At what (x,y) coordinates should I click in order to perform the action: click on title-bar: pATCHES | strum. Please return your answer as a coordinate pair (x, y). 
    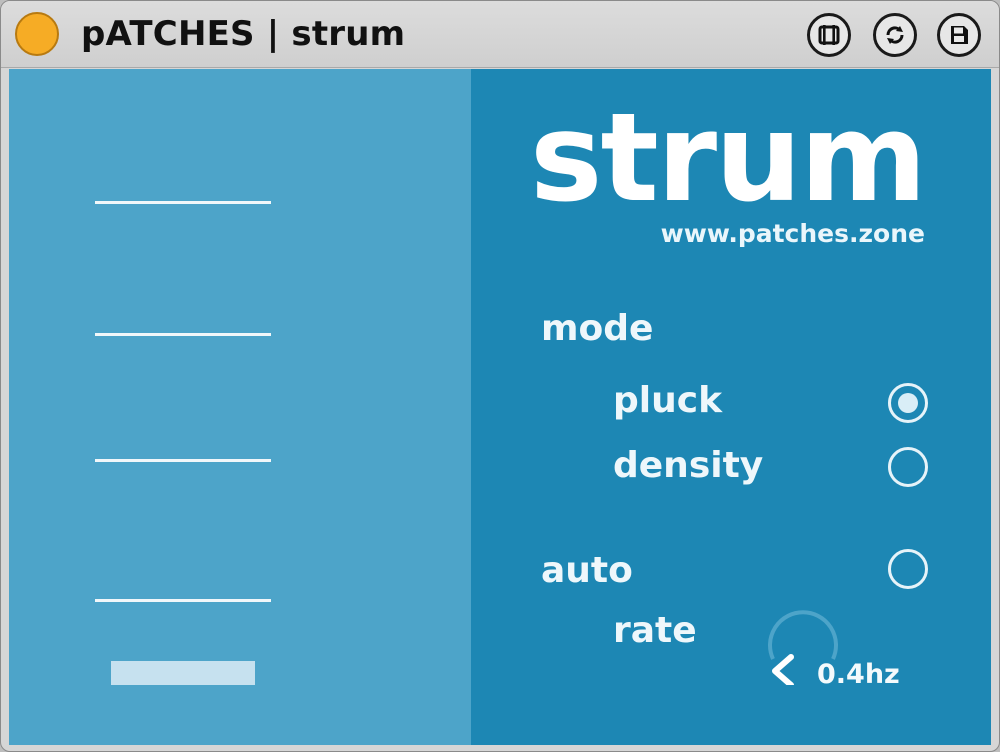
    Looking at the image, I should click on (500, 34).